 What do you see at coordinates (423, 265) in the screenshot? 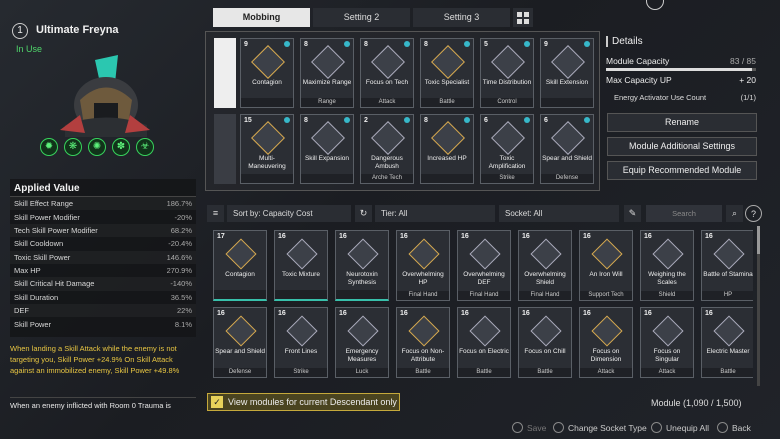
I see `module-card: 16 Overwhelming HP Final Hand` at bounding box center [423, 265].